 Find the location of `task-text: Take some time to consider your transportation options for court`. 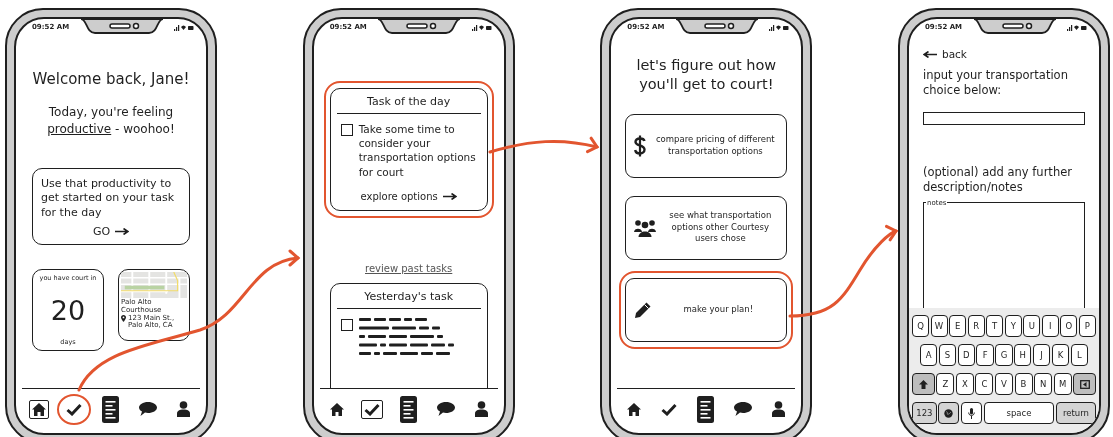

task-text: Take some time to consider your transportation options for court is located at coordinates (417, 150).